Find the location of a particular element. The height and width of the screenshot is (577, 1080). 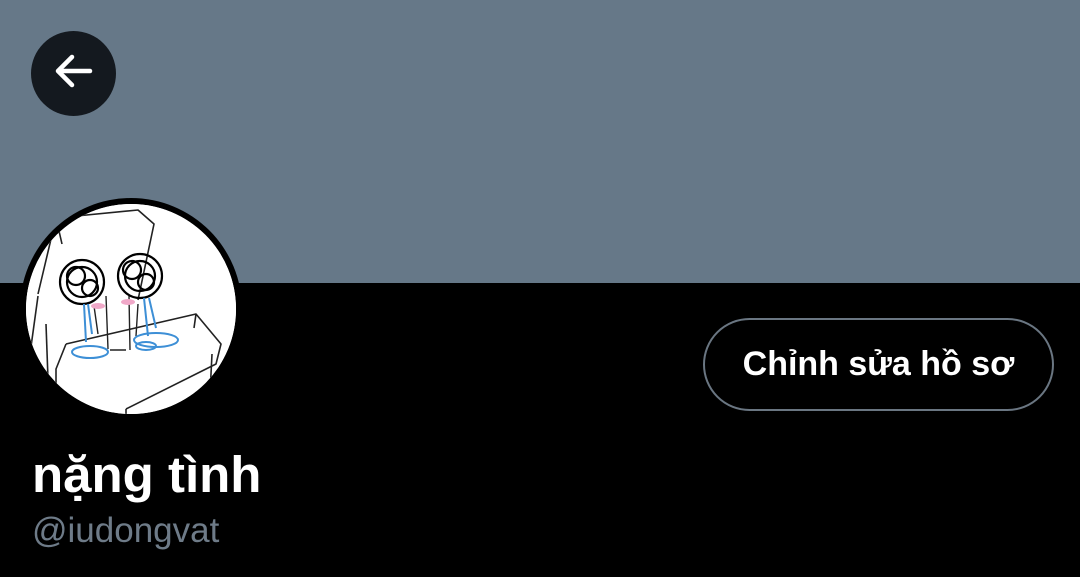

user-handle: @iudongvat is located at coordinates (126, 530).